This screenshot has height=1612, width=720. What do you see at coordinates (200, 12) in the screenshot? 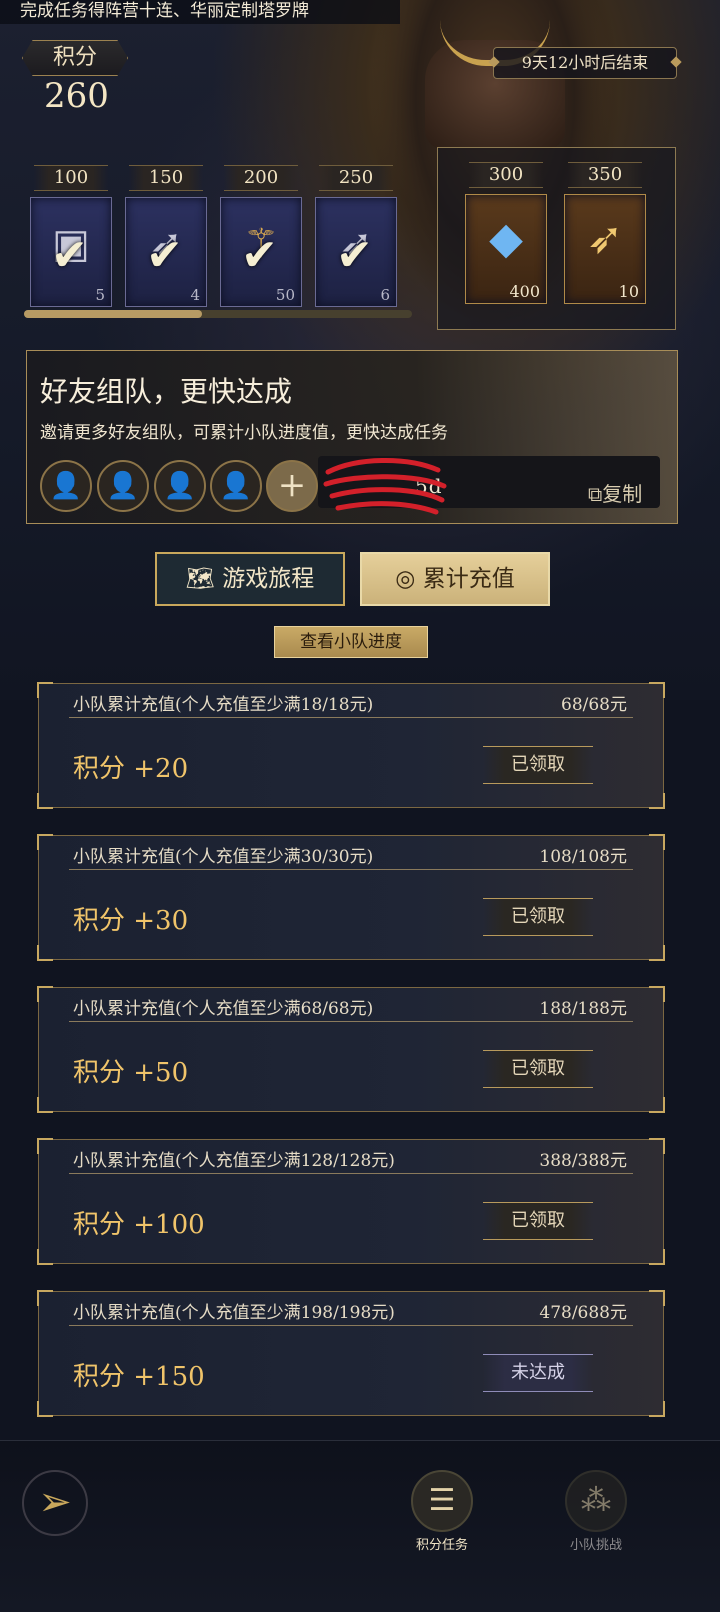
I see `event-banner: 完成任务得阵营十连、华丽定制塔罗牌` at bounding box center [200, 12].